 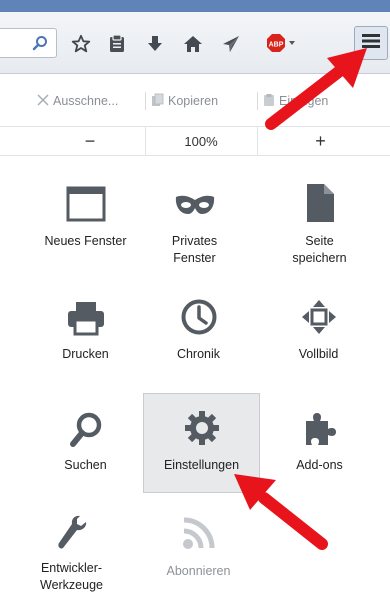 What do you see at coordinates (194, 205) in the screenshot?
I see `mask-icon` at bounding box center [194, 205].